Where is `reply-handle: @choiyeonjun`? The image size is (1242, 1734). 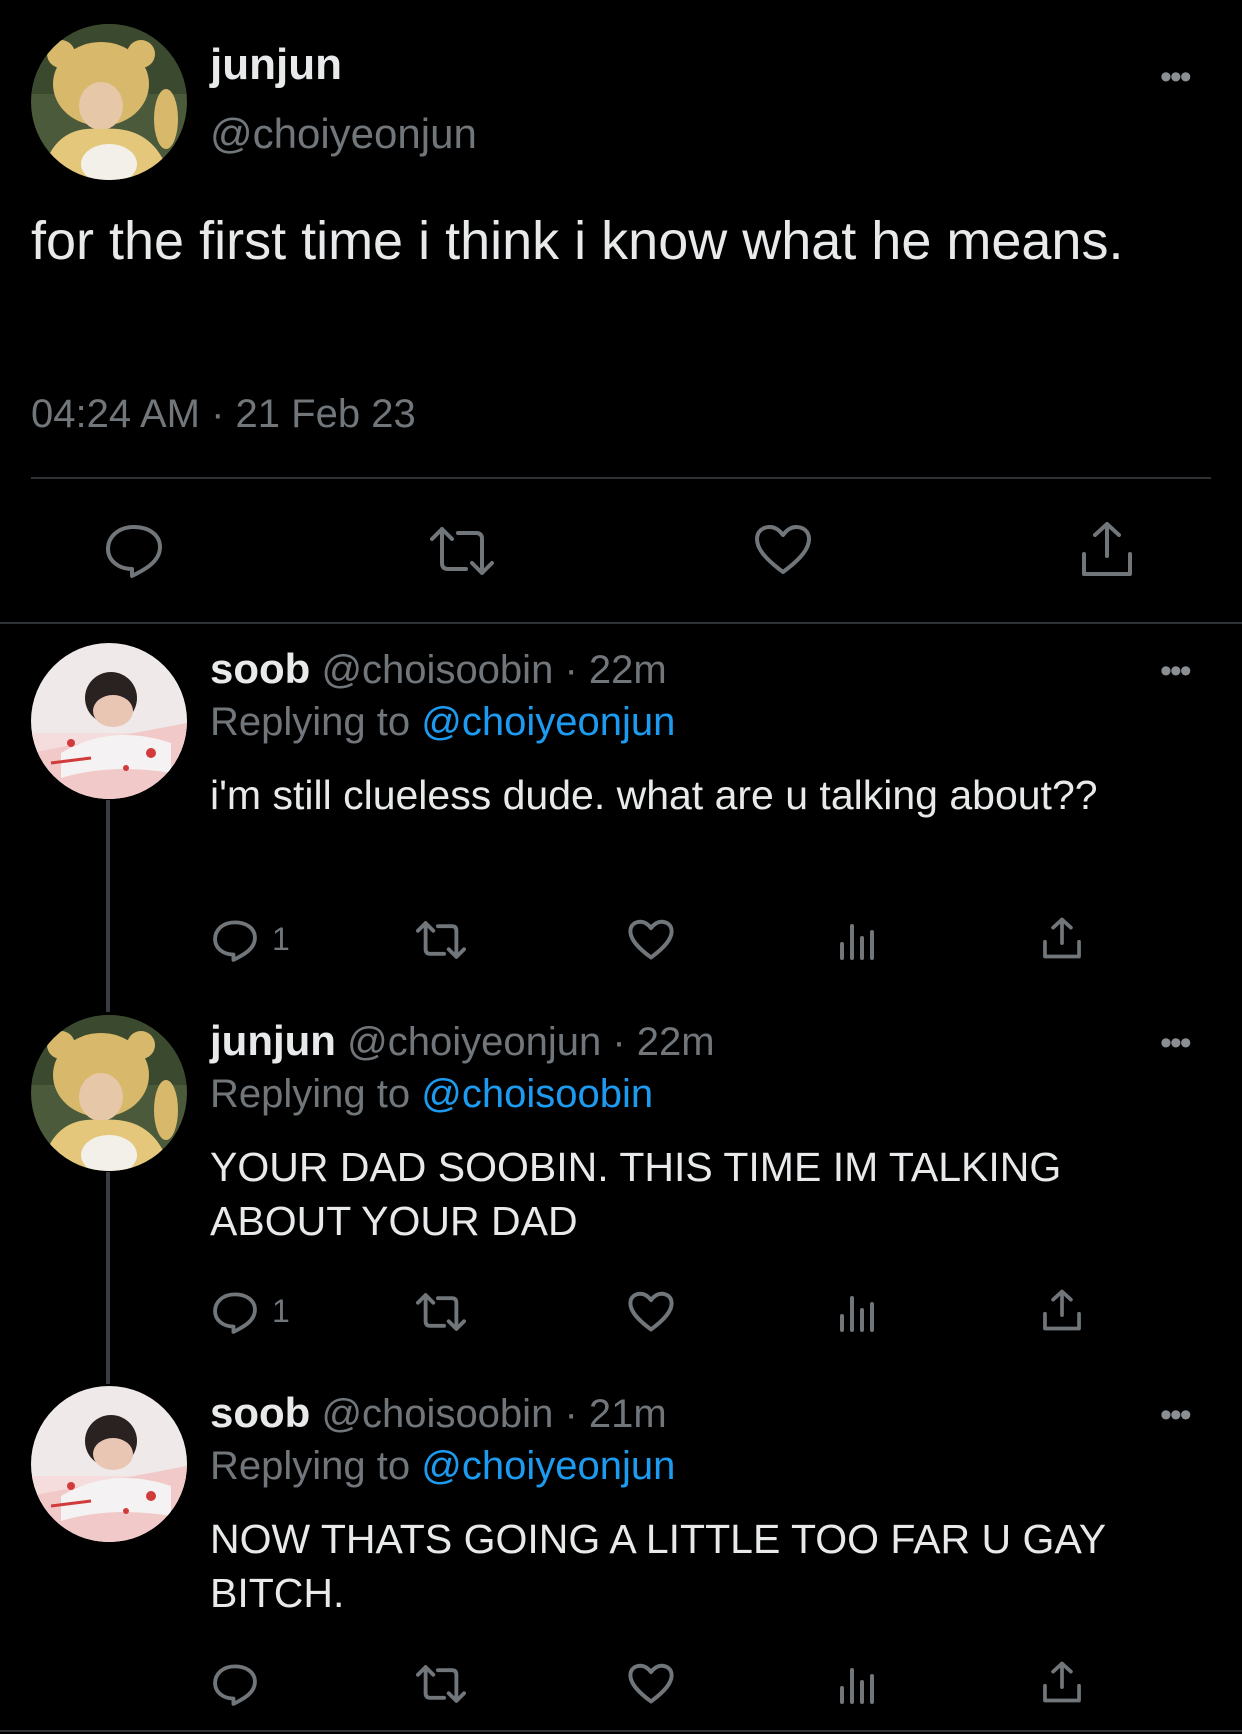
reply-handle: @choiyeonjun is located at coordinates (474, 1042).